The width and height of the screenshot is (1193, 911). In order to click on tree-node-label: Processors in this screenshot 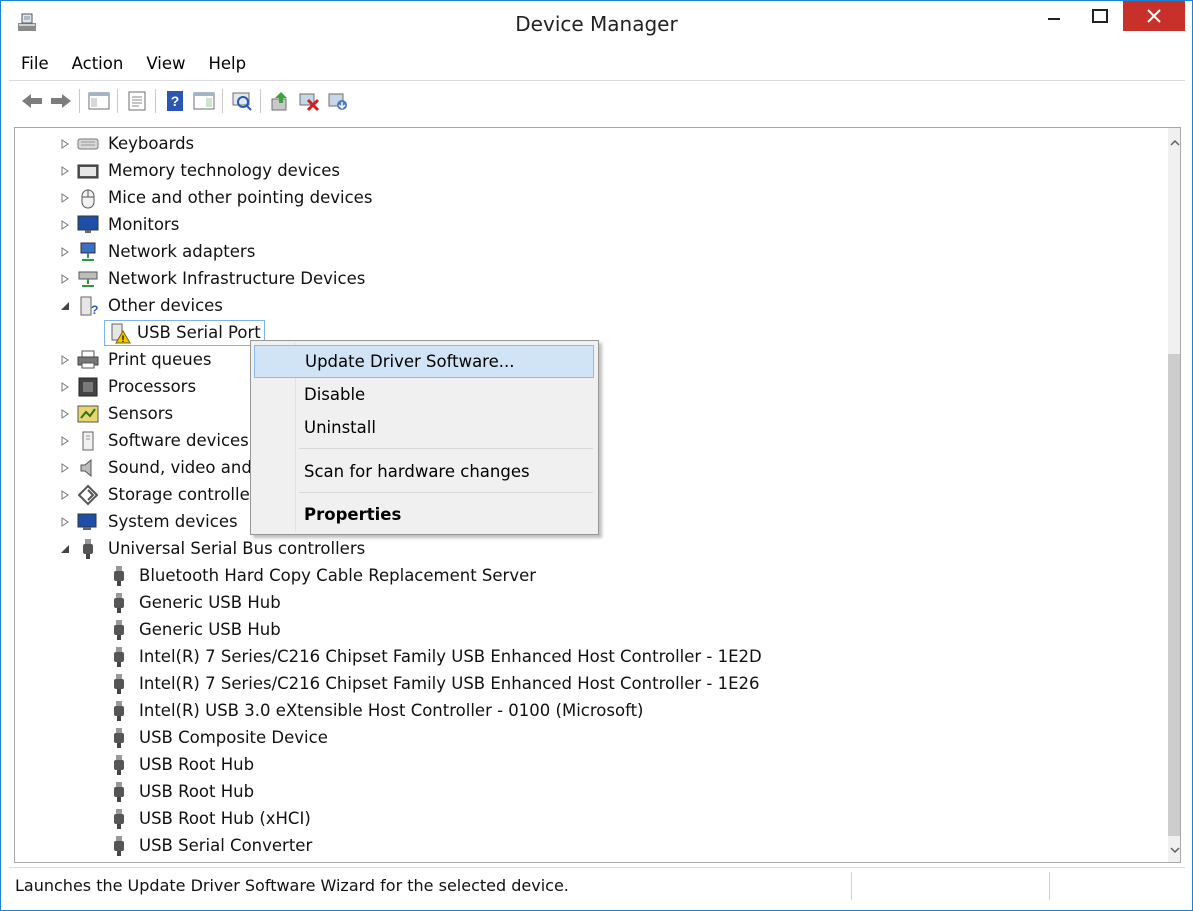, I will do `click(152, 386)`.